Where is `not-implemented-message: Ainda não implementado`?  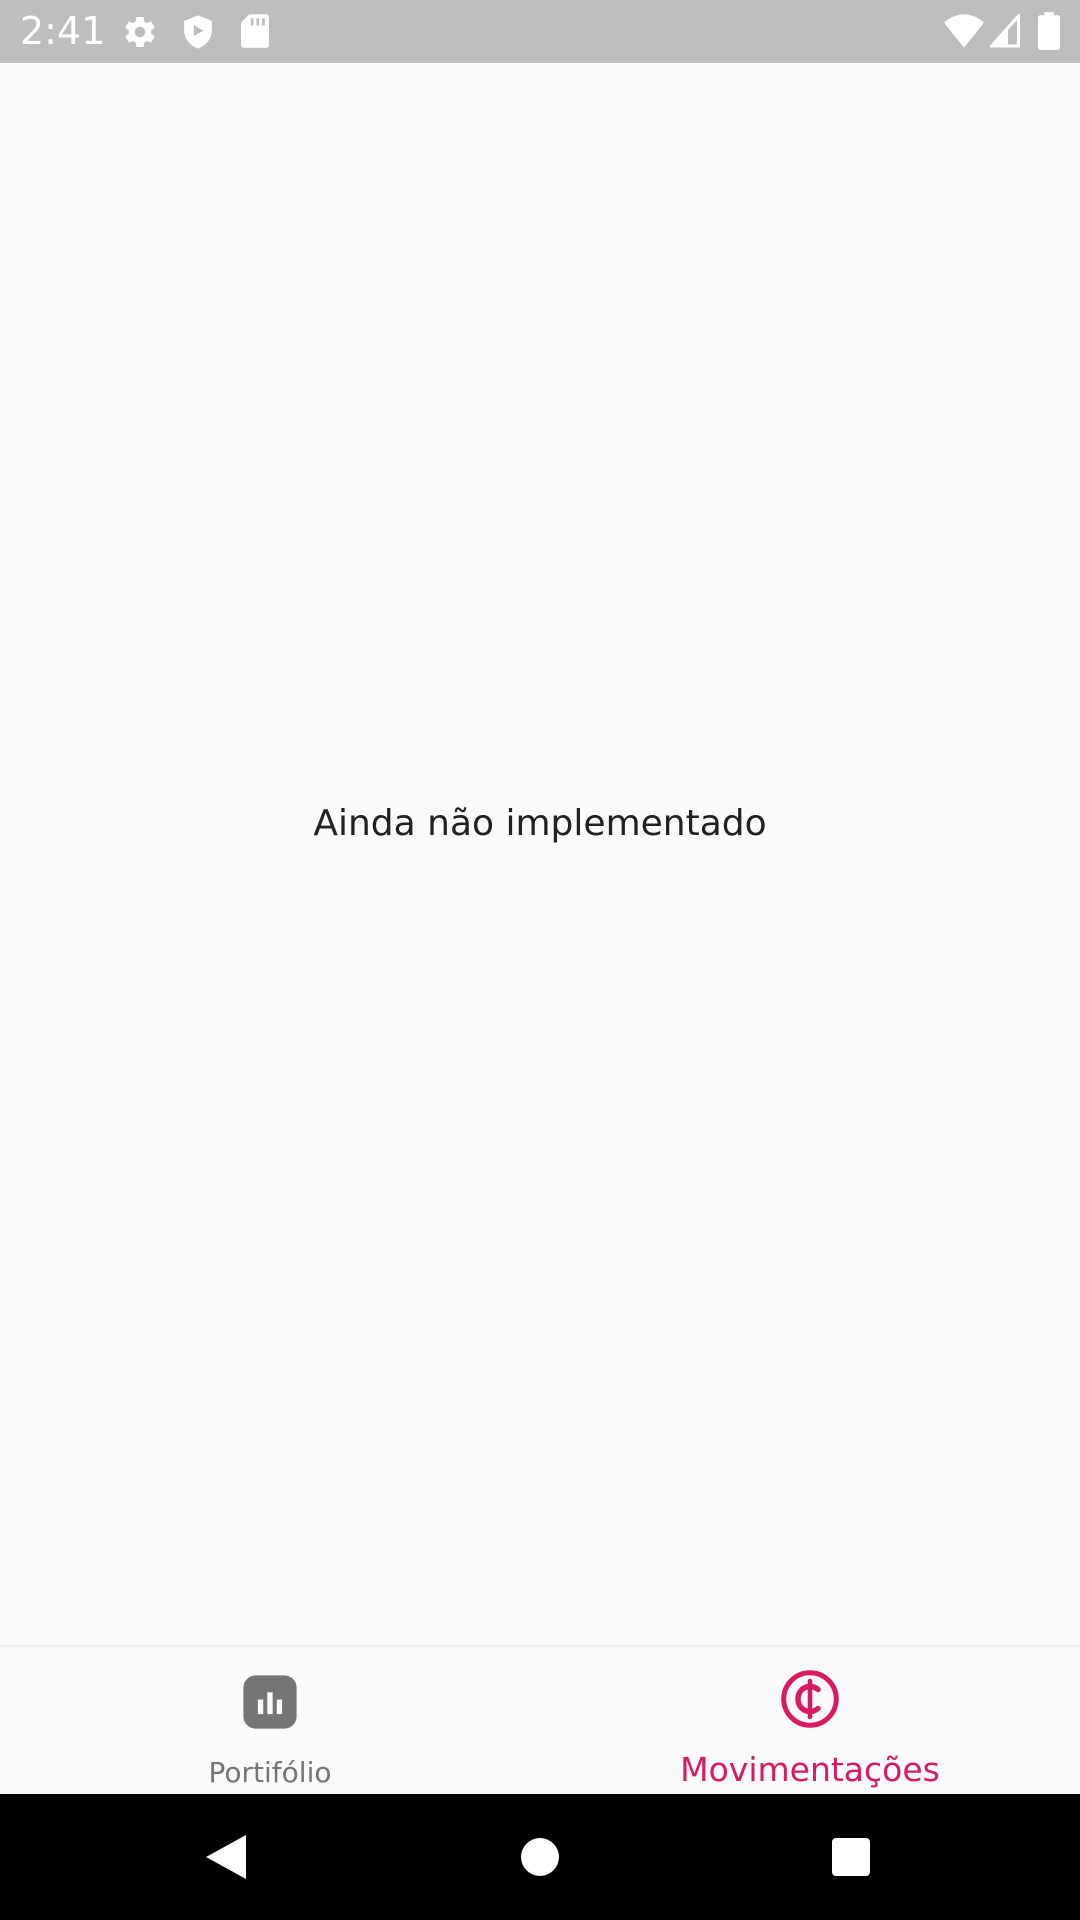
not-implemented-message: Ainda não implementado is located at coordinates (540, 823).